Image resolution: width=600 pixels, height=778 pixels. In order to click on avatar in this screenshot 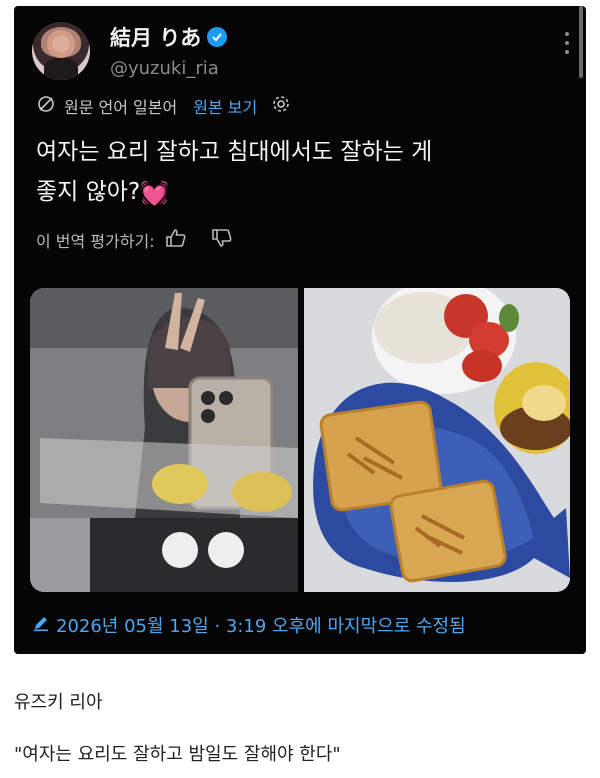, I will do `click(61, 51)`.